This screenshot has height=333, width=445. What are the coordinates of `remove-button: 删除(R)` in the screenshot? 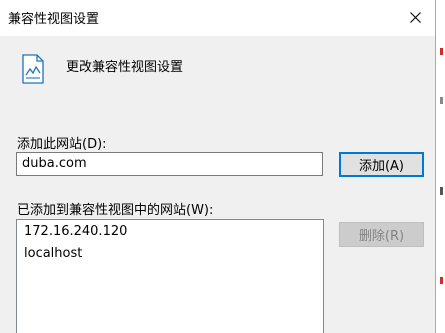 It's located at (381, 234).